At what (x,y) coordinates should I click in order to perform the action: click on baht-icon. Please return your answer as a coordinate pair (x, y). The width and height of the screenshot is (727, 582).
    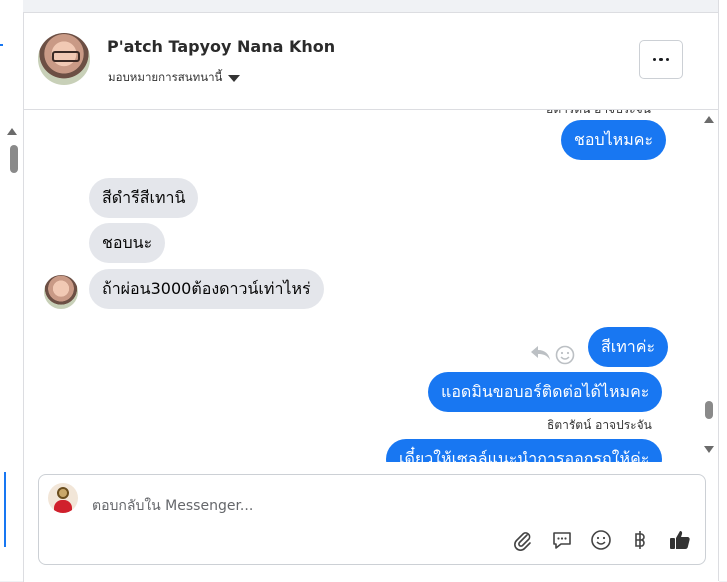
    Looking at the image, I should click on (640, 540).